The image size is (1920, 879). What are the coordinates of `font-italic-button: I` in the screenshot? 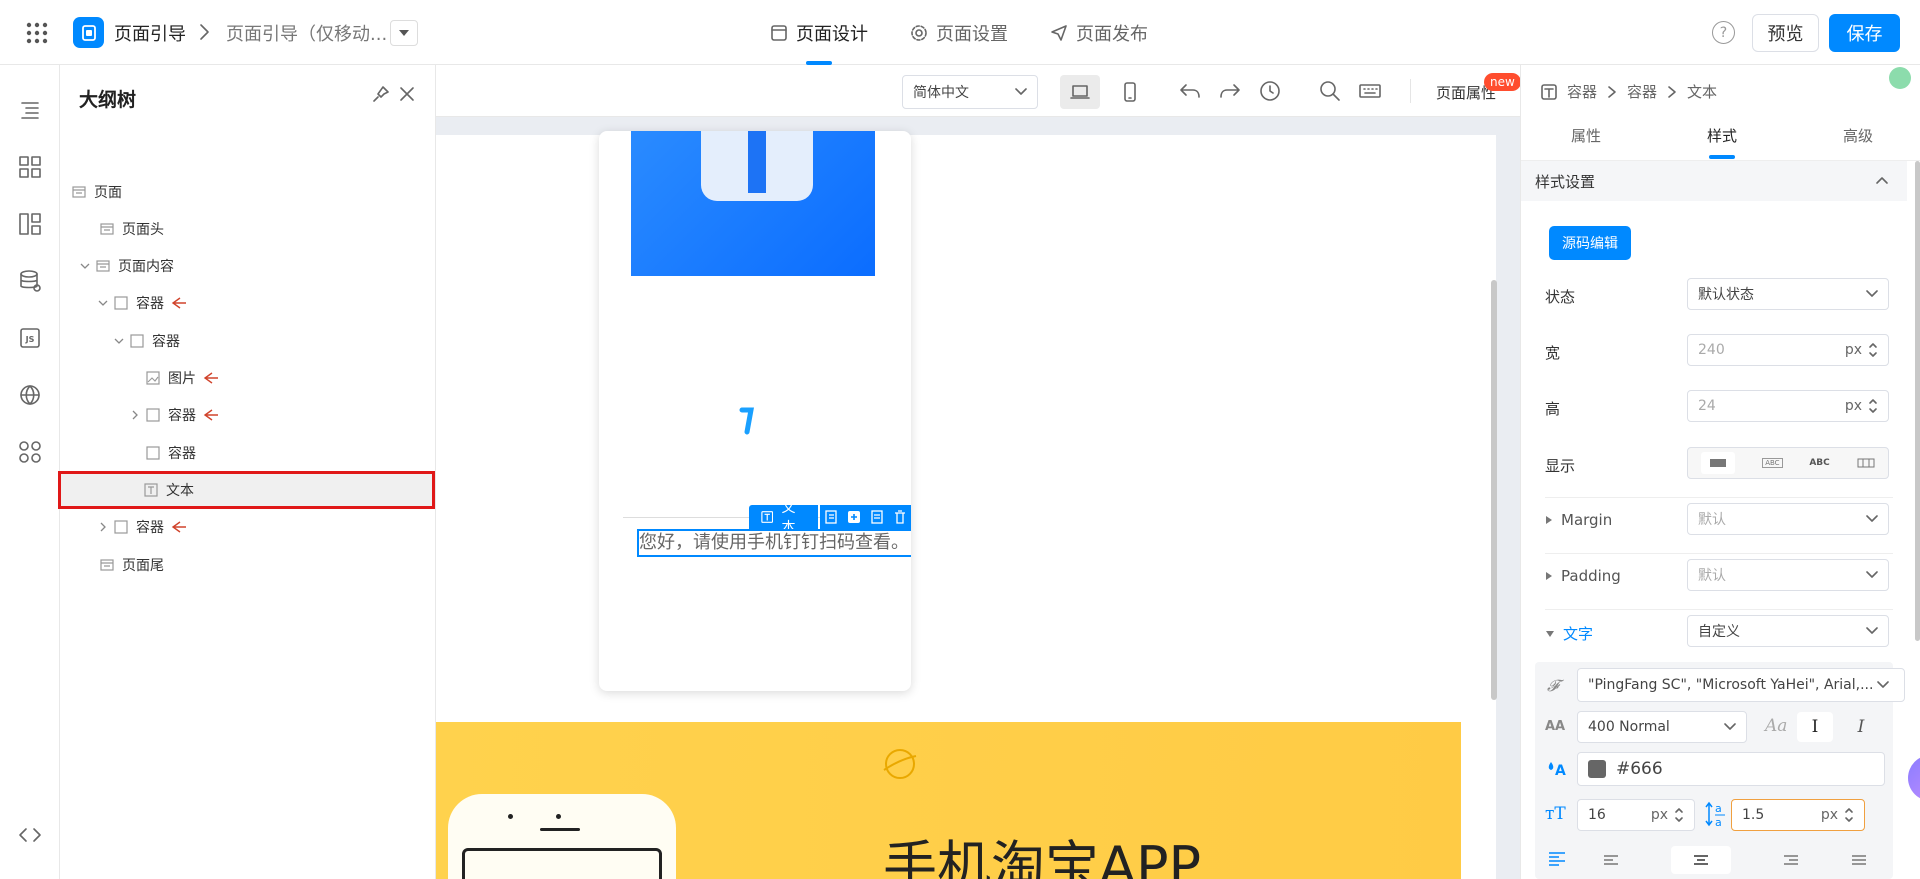 It's located at (1861, 727).